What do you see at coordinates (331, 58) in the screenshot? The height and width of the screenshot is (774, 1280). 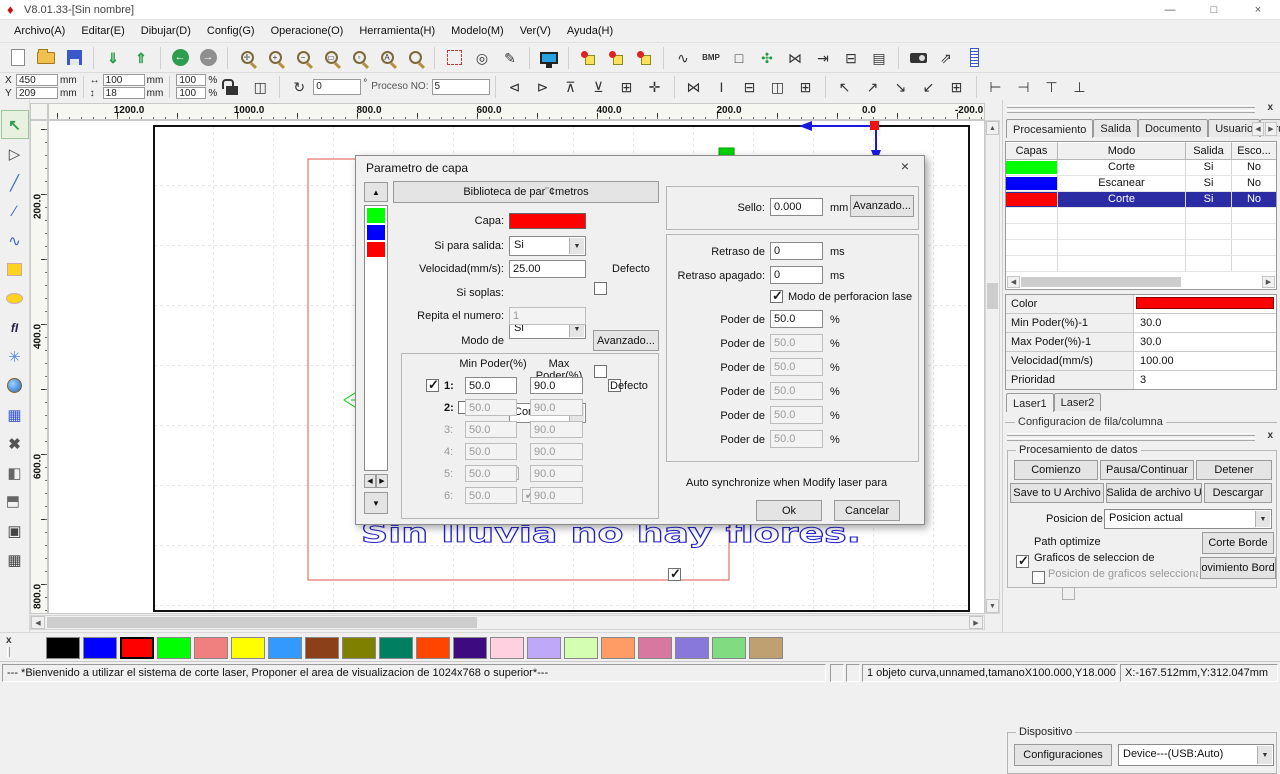 I see `zoom-page-button: ▭` at bounding box center [331, 58].